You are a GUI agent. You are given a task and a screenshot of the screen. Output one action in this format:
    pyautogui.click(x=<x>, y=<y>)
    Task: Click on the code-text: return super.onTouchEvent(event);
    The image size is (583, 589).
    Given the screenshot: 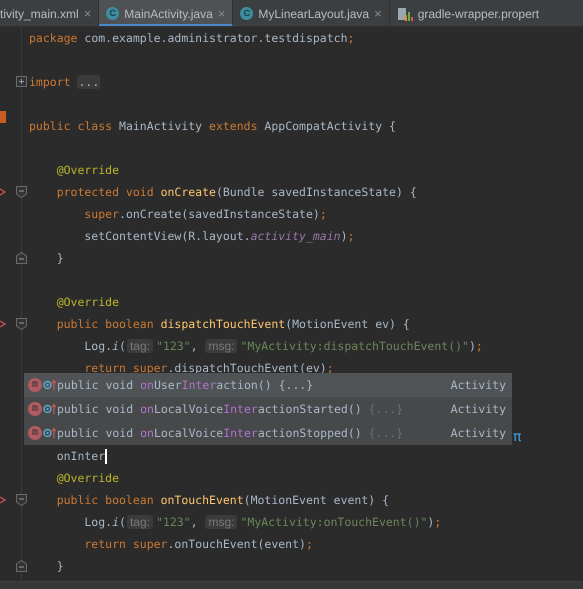 What is the action you would take?
    pyautogui.click(x=198, y=544)
    